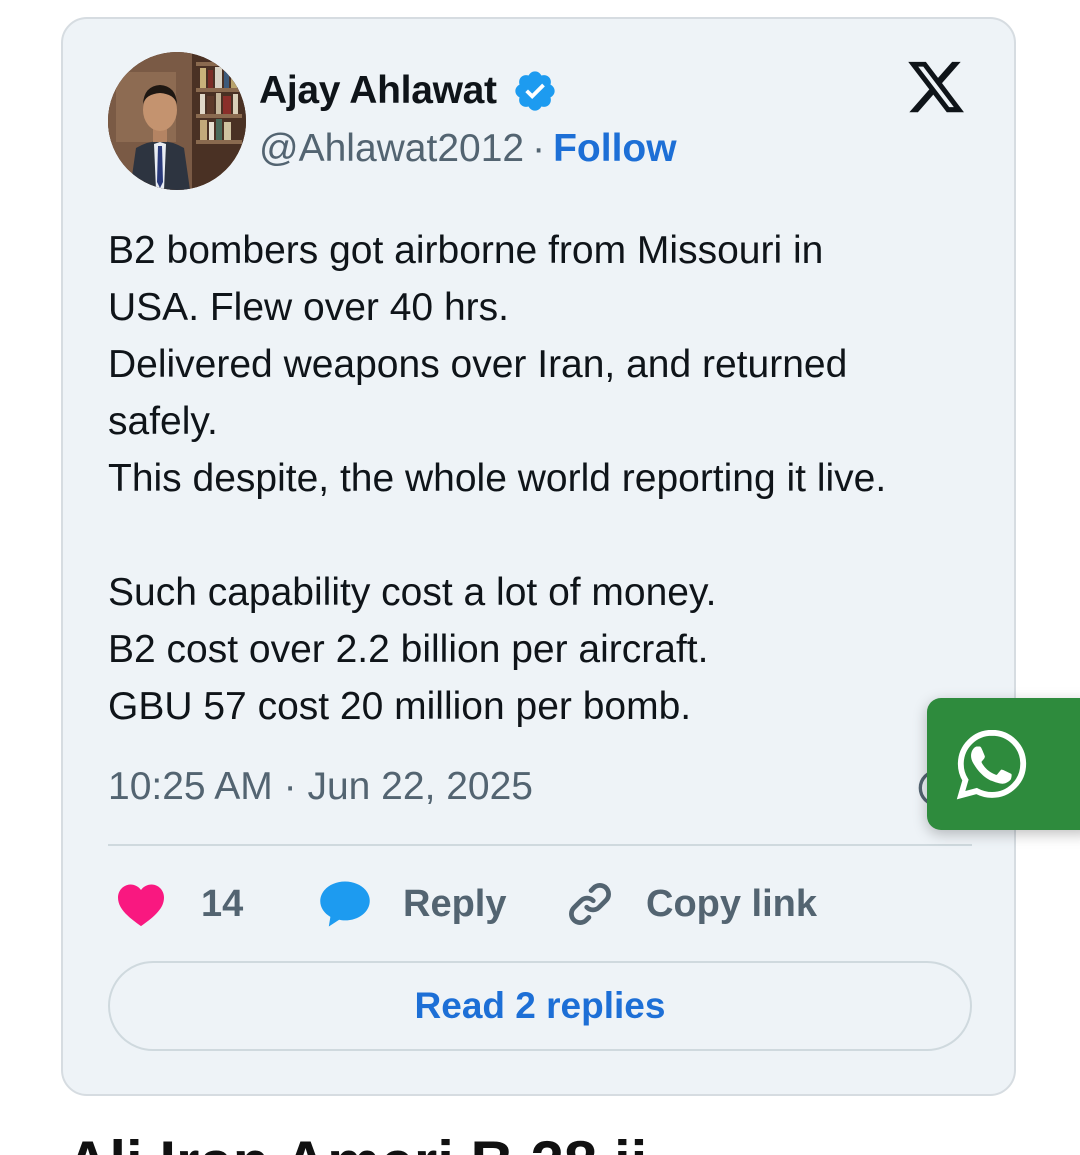 The height and width of the screenshot is (1155, 1080). Describe the element at coordinates (590, 904) in the screenshot. I see `link-icon` at that location.